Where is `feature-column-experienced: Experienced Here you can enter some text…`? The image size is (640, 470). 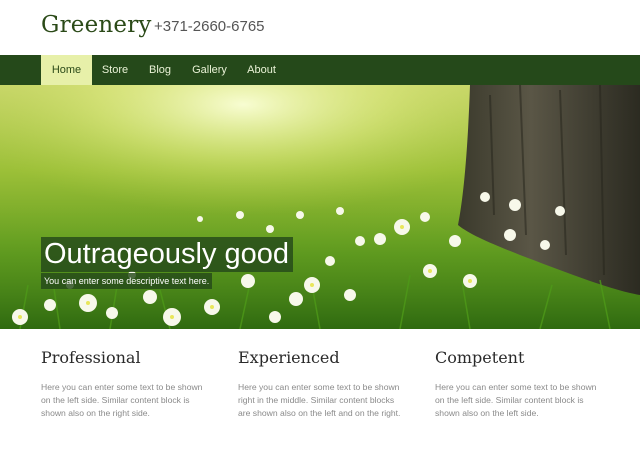 feature-column-experienced: Experienced Here you can enter some text… is located at coordinates (323, 384).